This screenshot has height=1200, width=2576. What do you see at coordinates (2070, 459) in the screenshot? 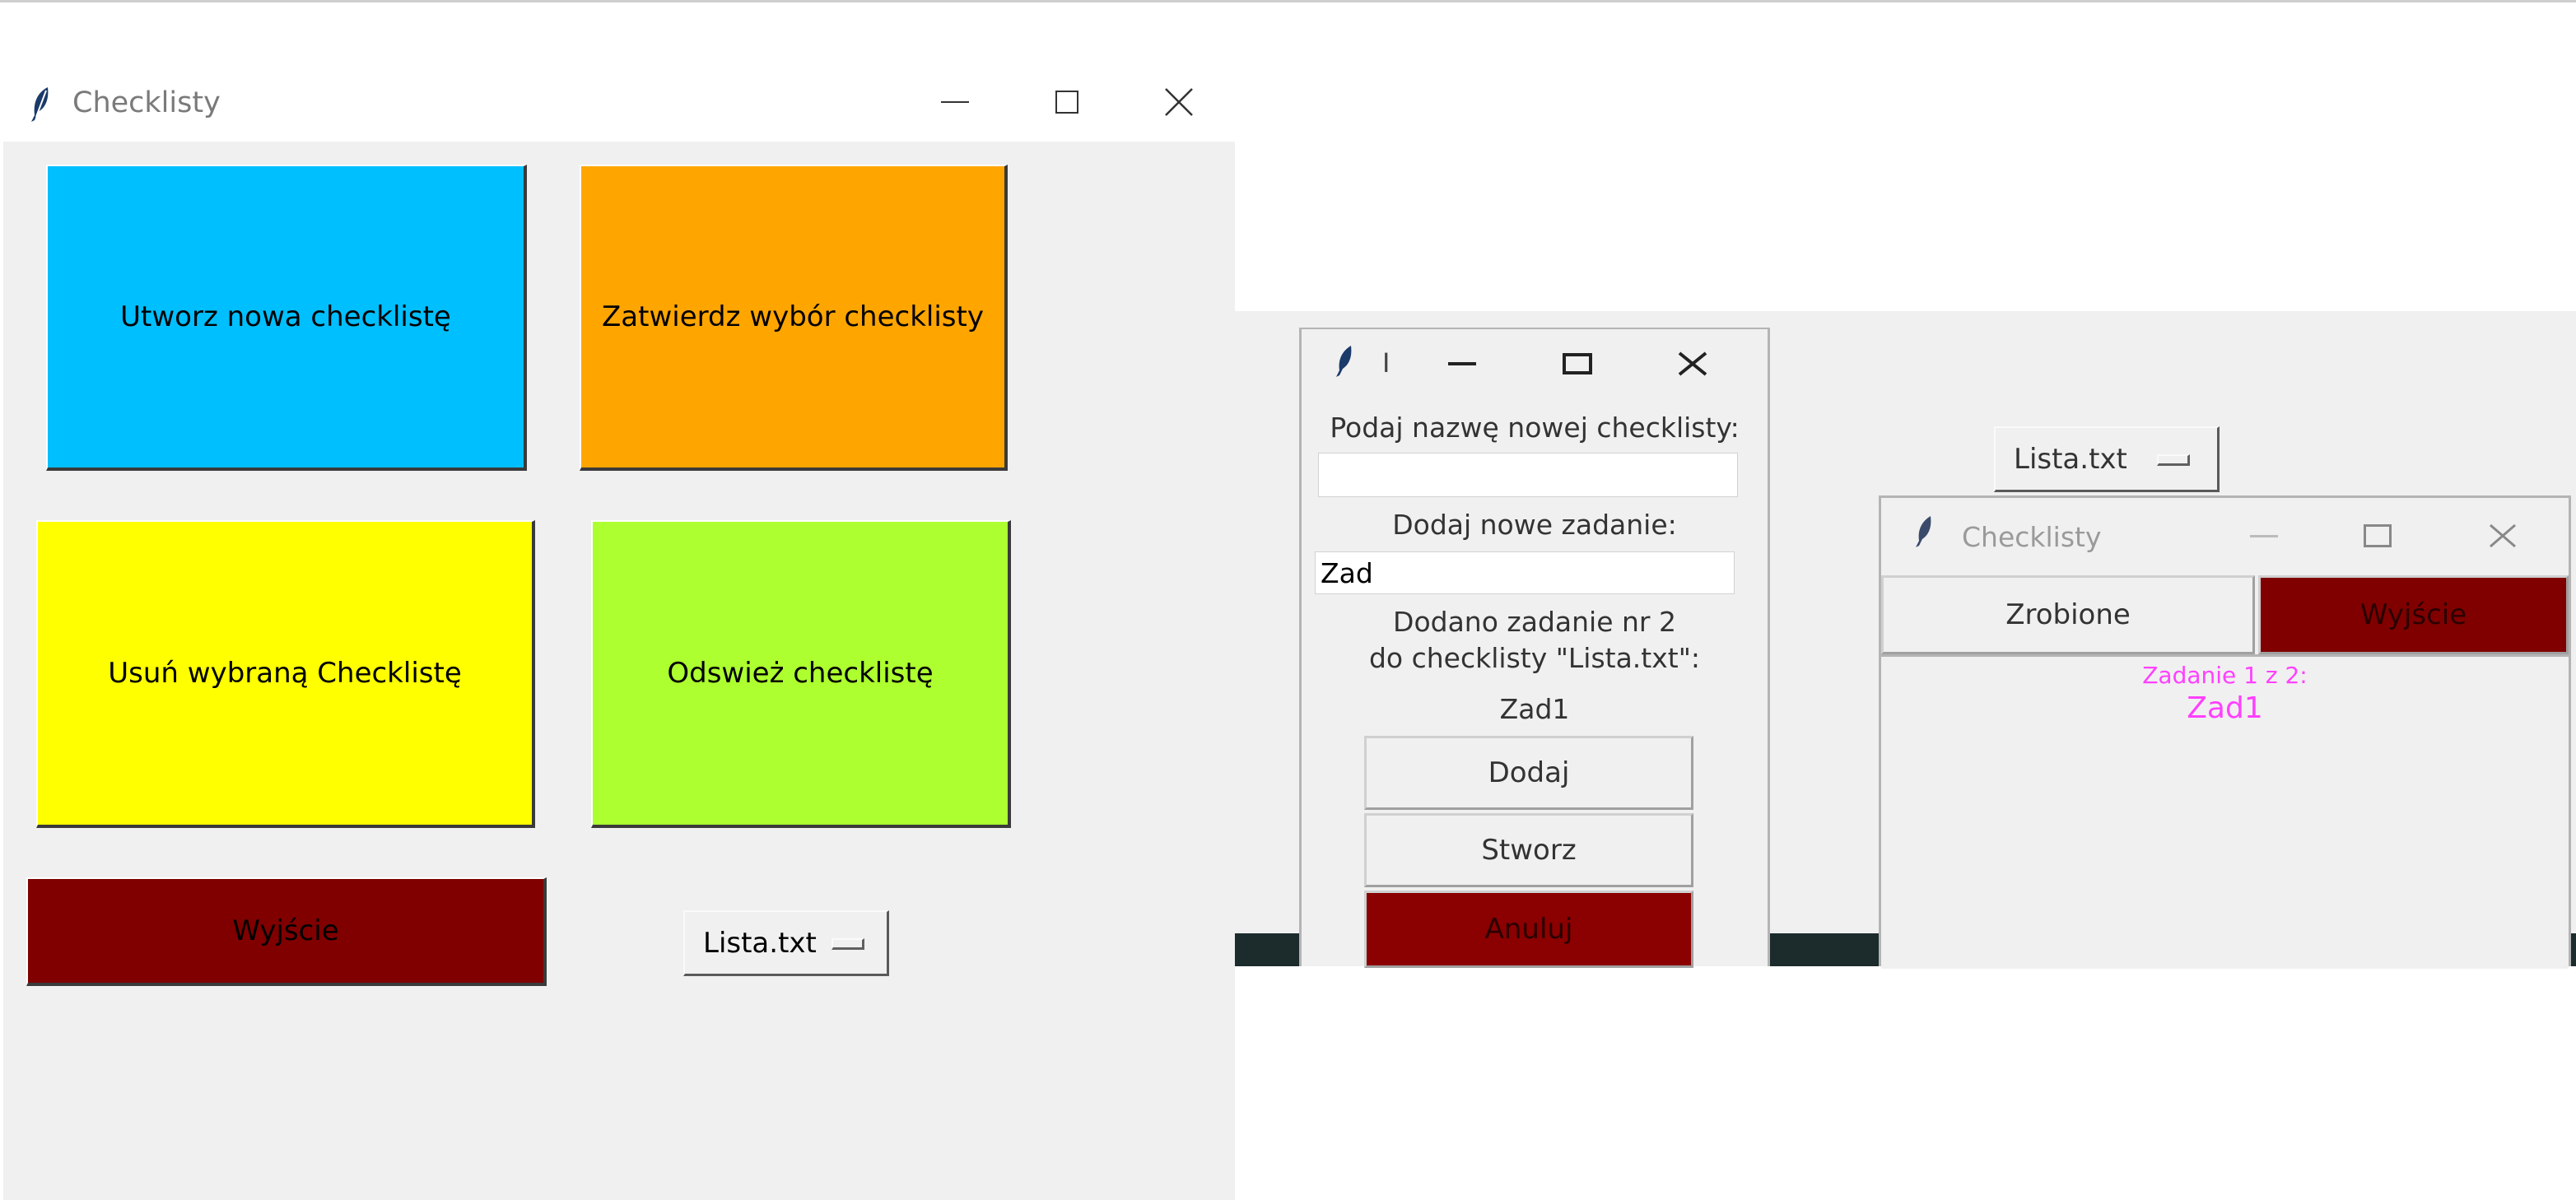
I see `background-option-menu-value: Lista.txt` at bounding box center [2070, 459].